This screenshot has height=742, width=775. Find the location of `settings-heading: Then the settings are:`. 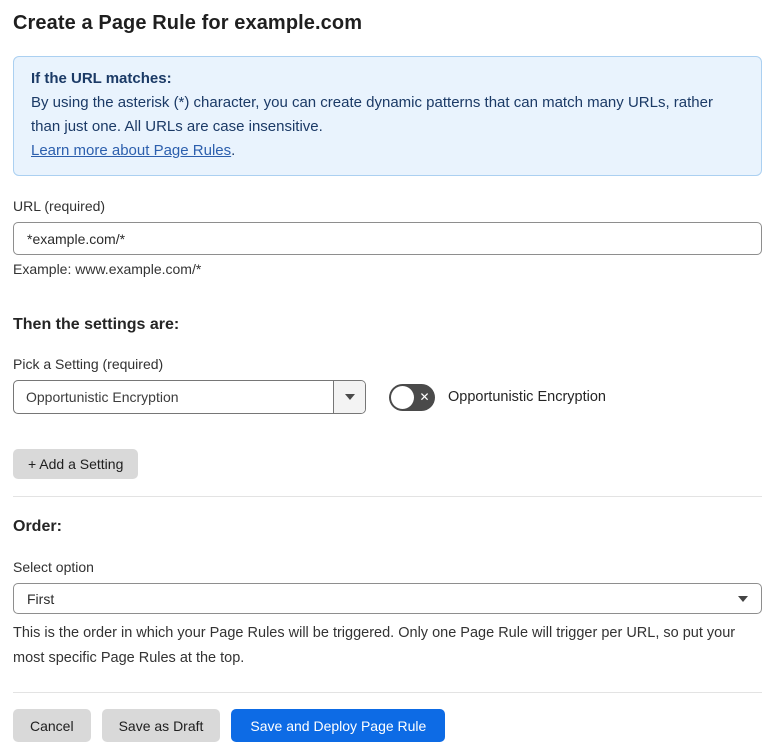

settings-heading: Then the settings are: is located at coordinates (96, 324).